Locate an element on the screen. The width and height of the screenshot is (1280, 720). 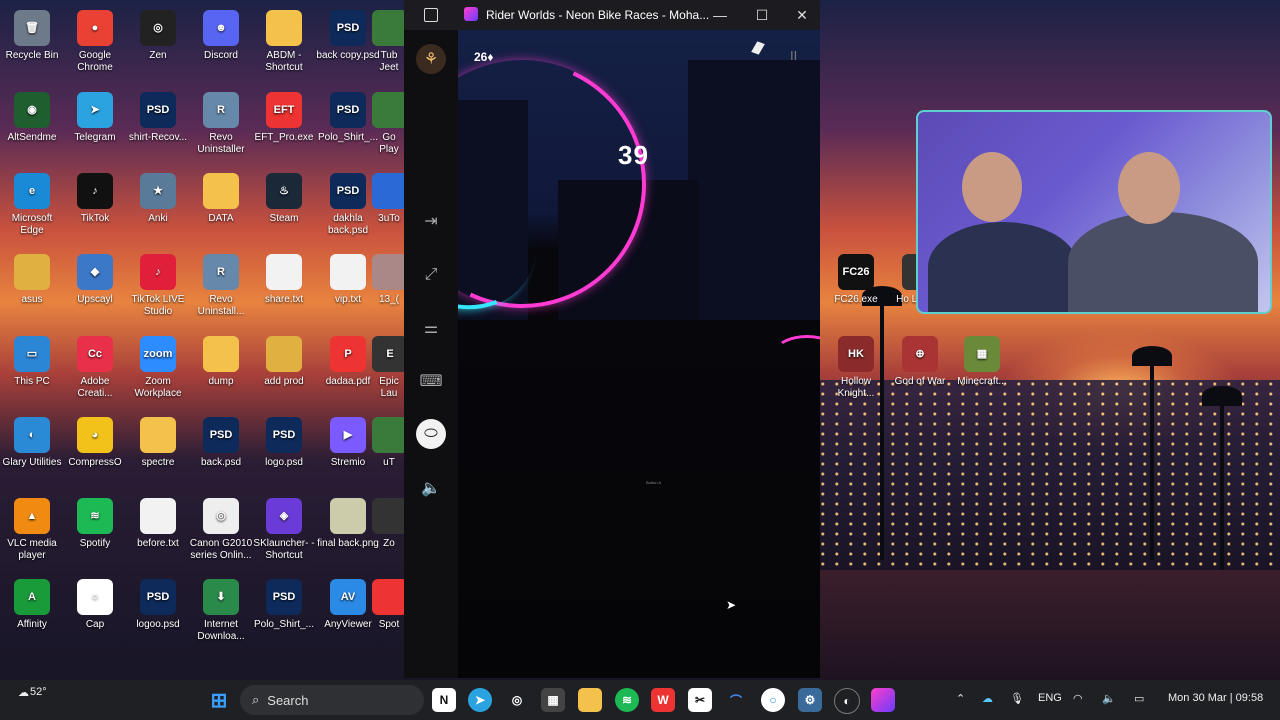
desktop-icon: R Revo Uninstaller is located at coordinates (221, 125).